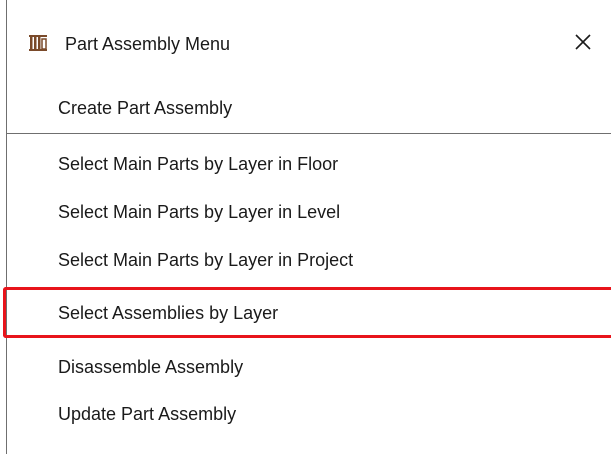 This screenshot has height=454, width=611. What do you see at coordinates (168, 313) in the screenshot?
I see `menu-item-label: Select Assemblies by Layer` at bounding box center [168, 313].